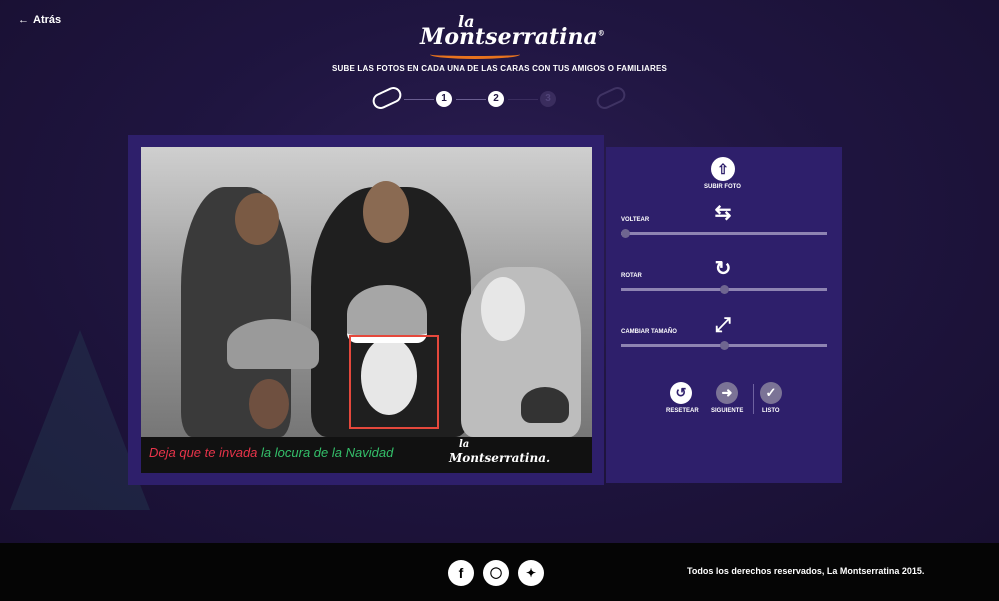  I want to click on upload-icon: ⇧, so click(723, 169).